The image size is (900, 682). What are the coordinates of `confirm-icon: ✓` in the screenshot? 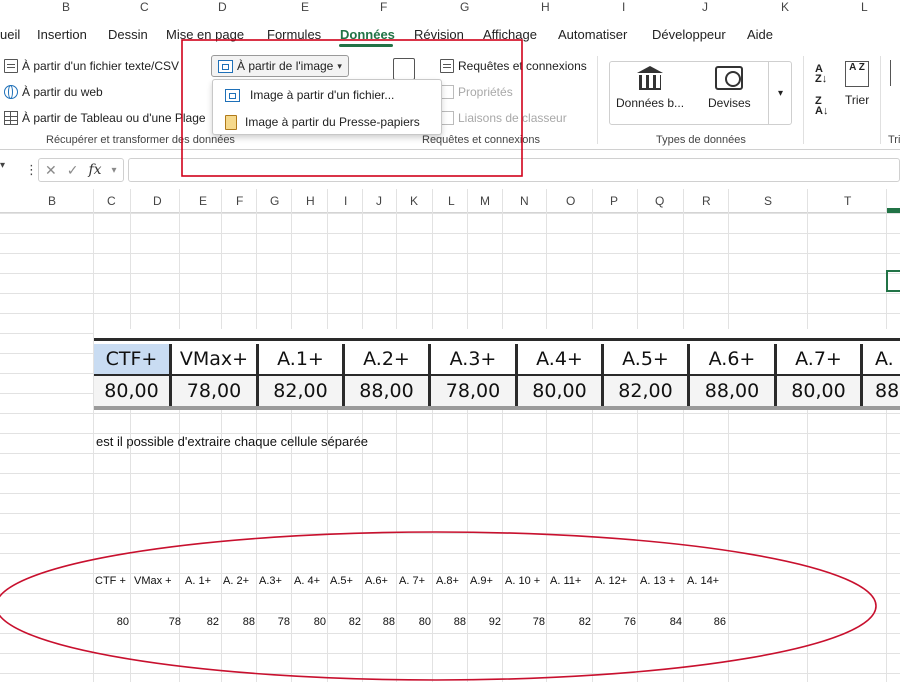 It's located at (73, 170).